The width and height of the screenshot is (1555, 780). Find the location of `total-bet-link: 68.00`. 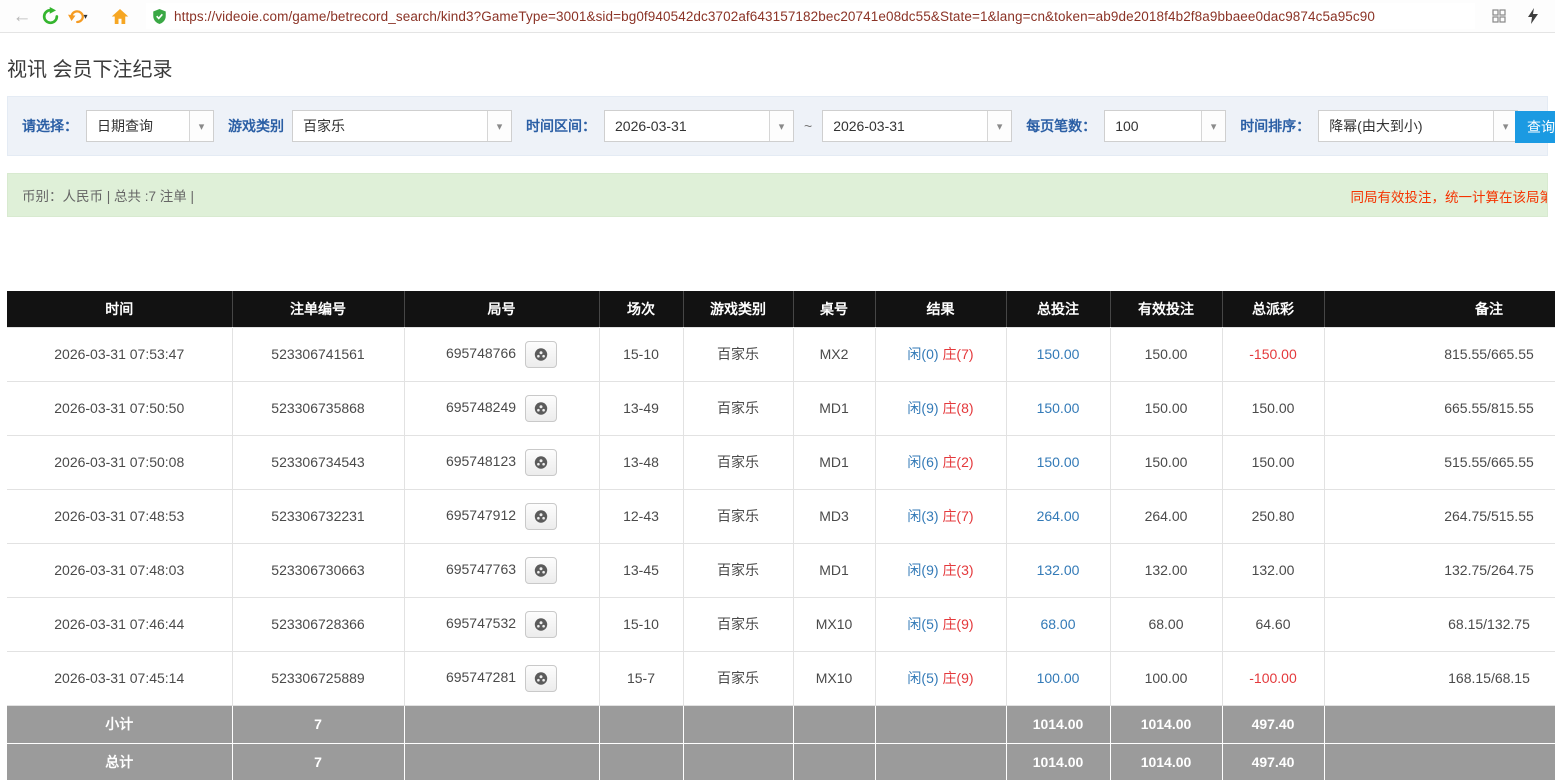

total-bet-link: 68.00 is located at coordinates (1057, 624).